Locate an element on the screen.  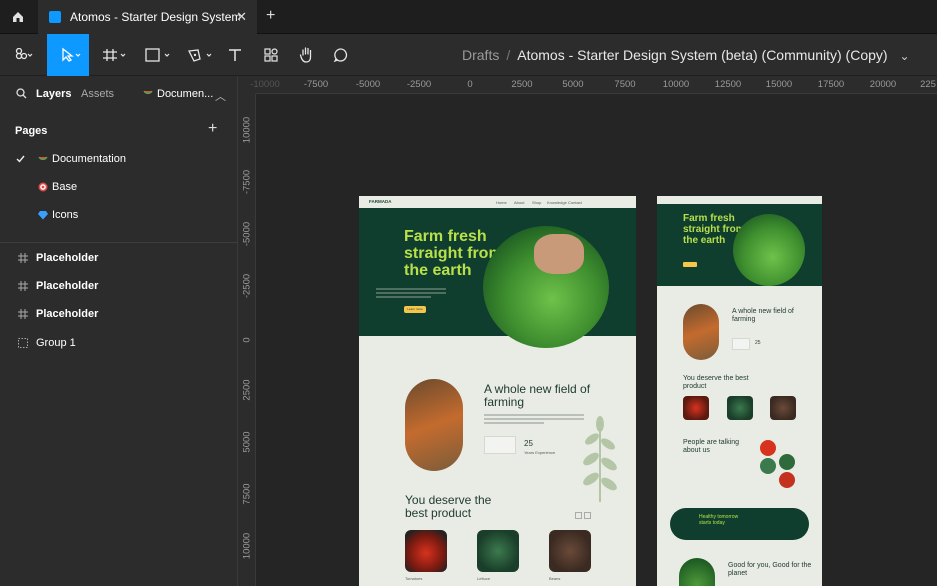
nav-item: Knowledge is located at coordinates (557, 202).